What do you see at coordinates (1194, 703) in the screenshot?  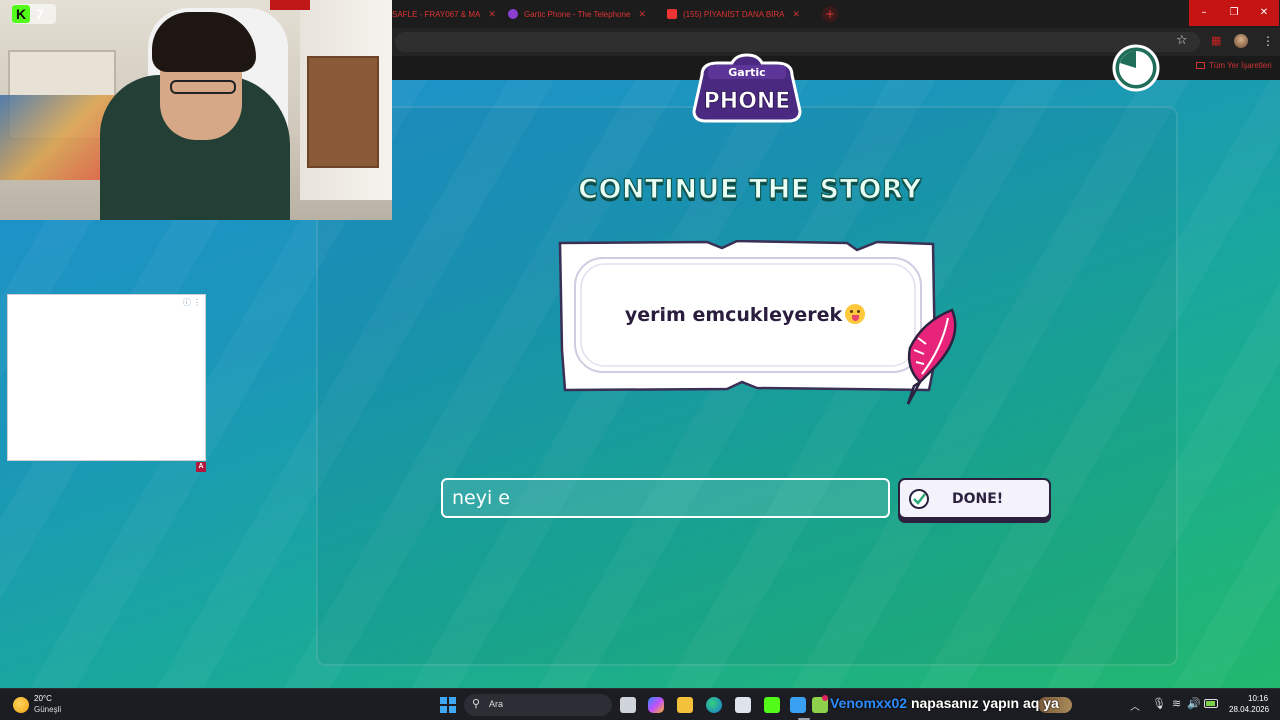 I see `volume-icon: 🔊` at bounding box center [1194, 703].